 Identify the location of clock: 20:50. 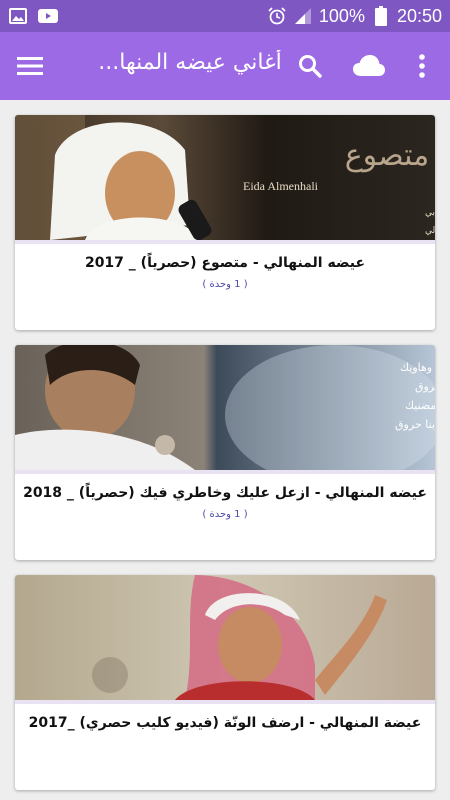
(419, 15).